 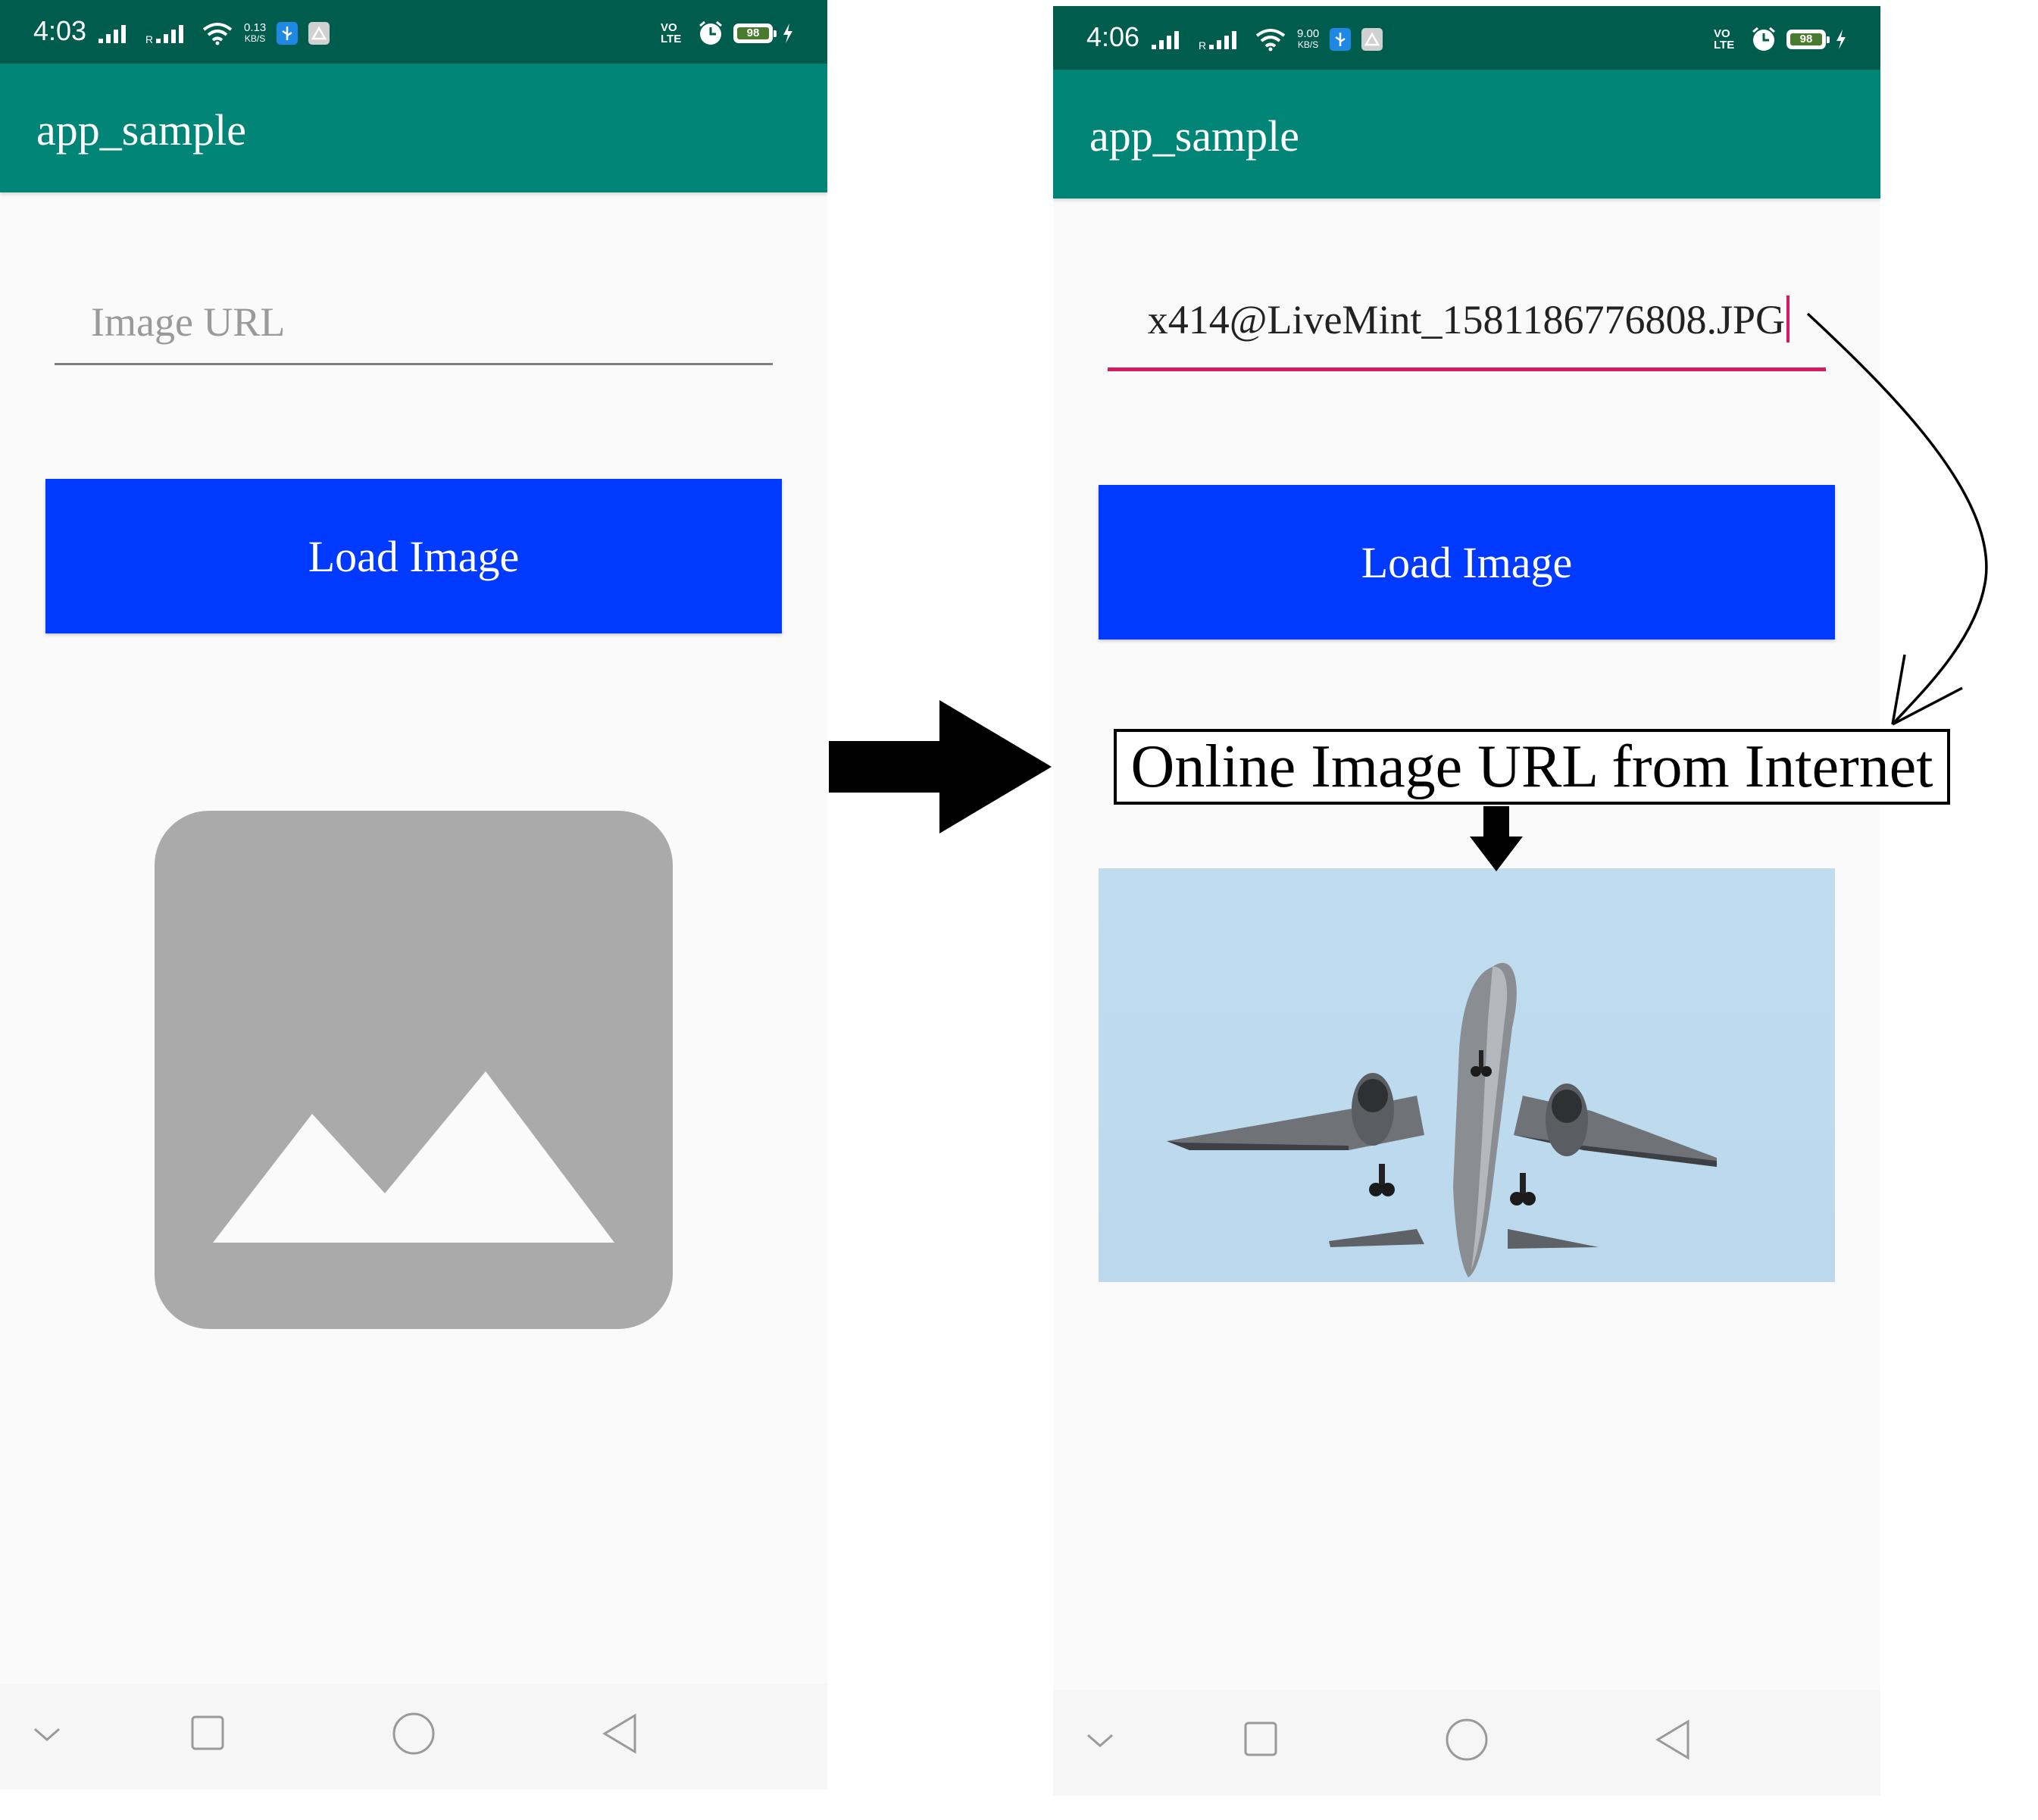 I want to click on status-time: 4:03, so click(x=60, y=30).